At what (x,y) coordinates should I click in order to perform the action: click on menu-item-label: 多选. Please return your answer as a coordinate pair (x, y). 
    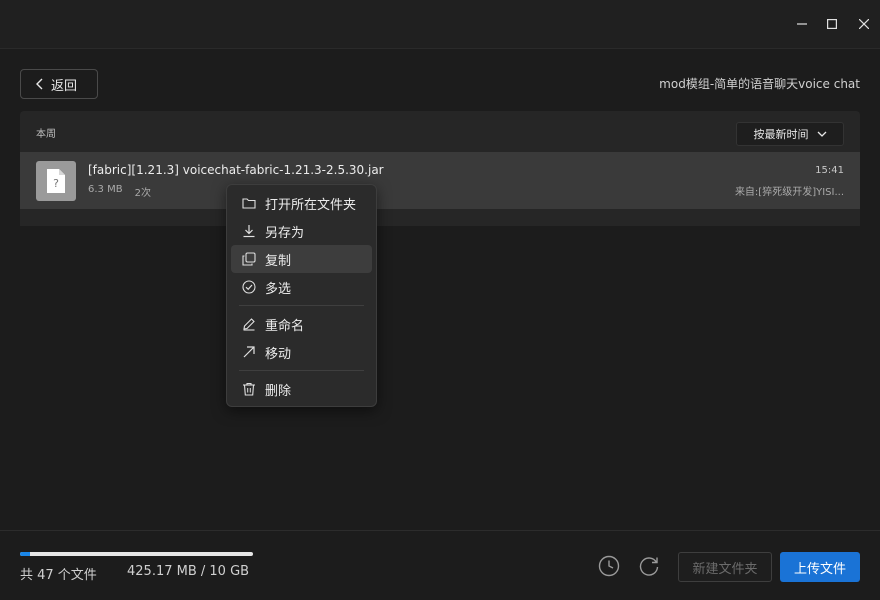
    Looking at the image, I should click on (278, 289).